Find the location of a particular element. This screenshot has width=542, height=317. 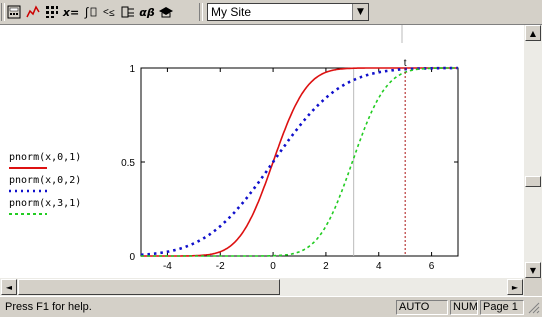

scroll-up-button: ▲ is located at coordinates (533, 33).